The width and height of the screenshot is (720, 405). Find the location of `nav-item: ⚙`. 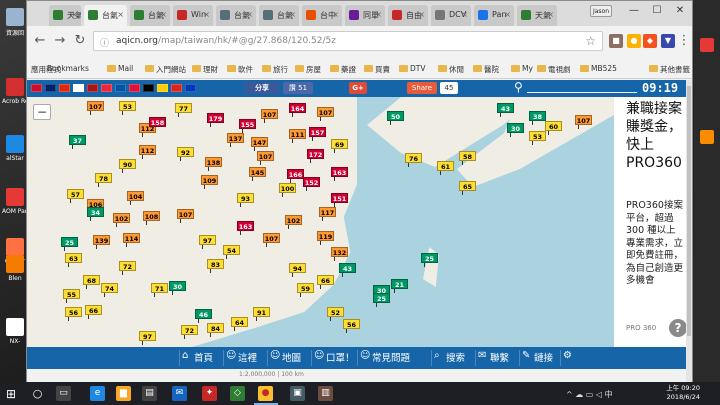

nav-item: ⚙ is located at coordinates (567, 358).